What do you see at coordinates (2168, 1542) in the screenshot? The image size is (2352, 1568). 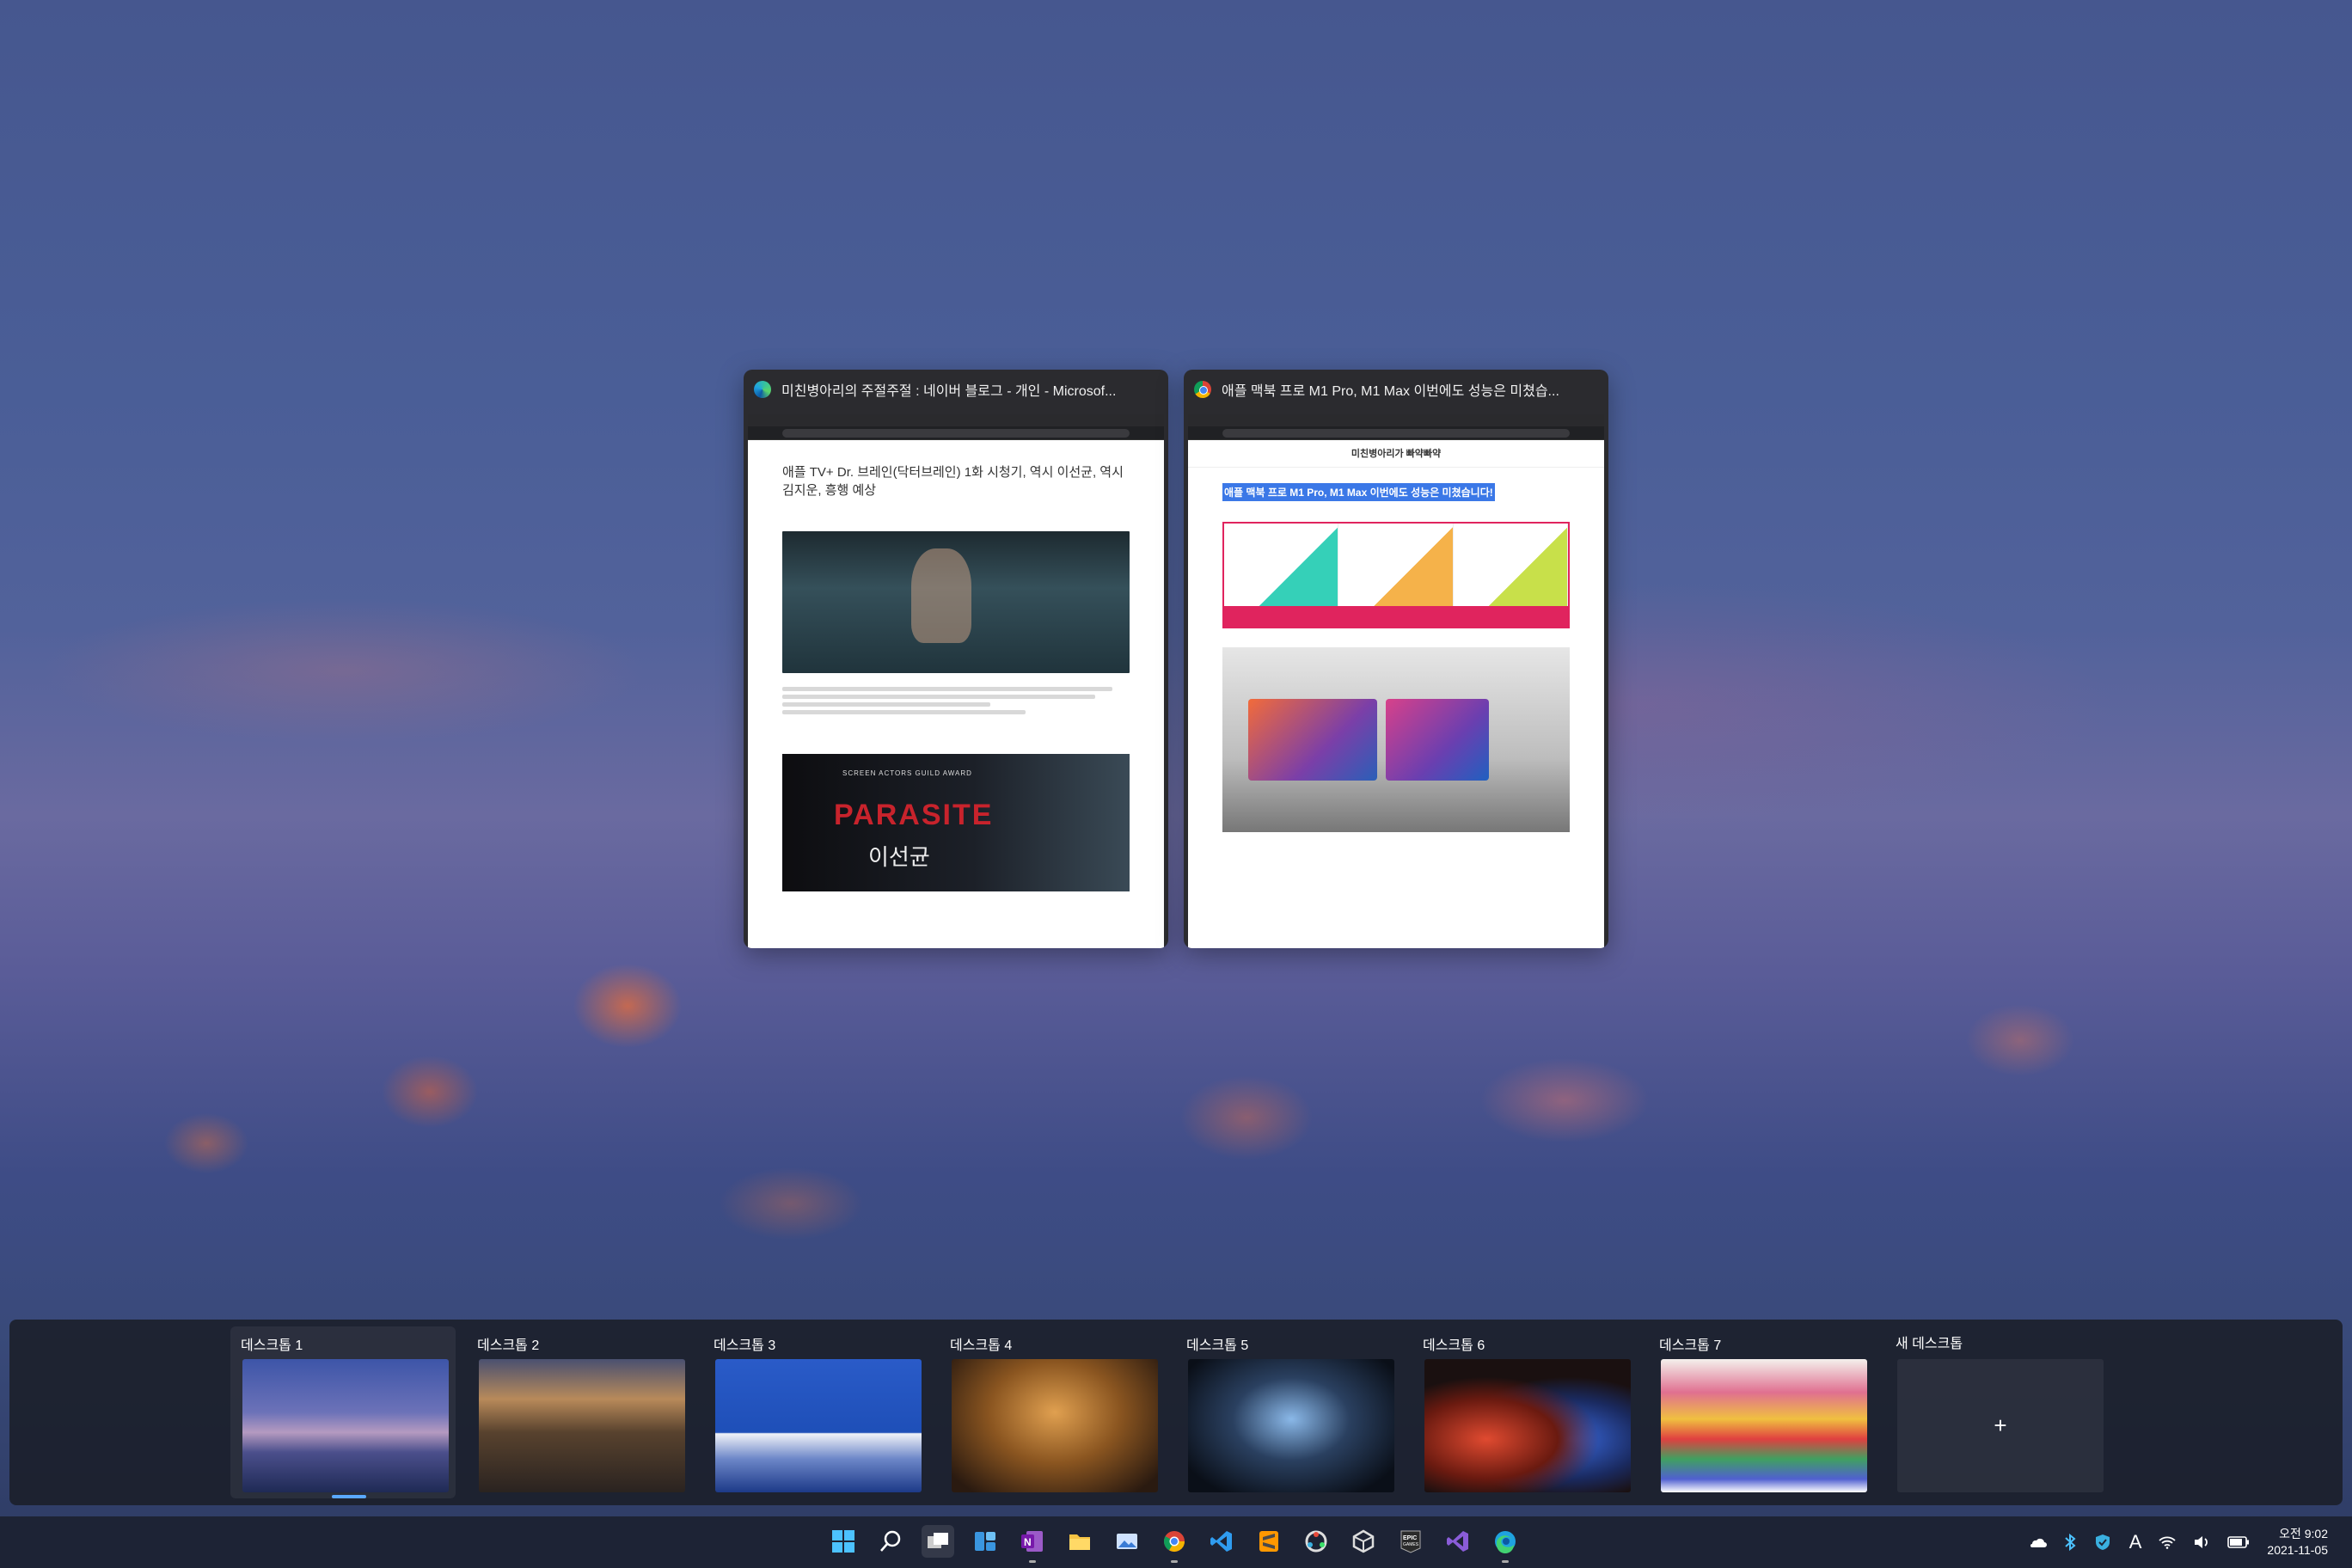 I see `wifi-icon` at bounding box center [2168, 1542].